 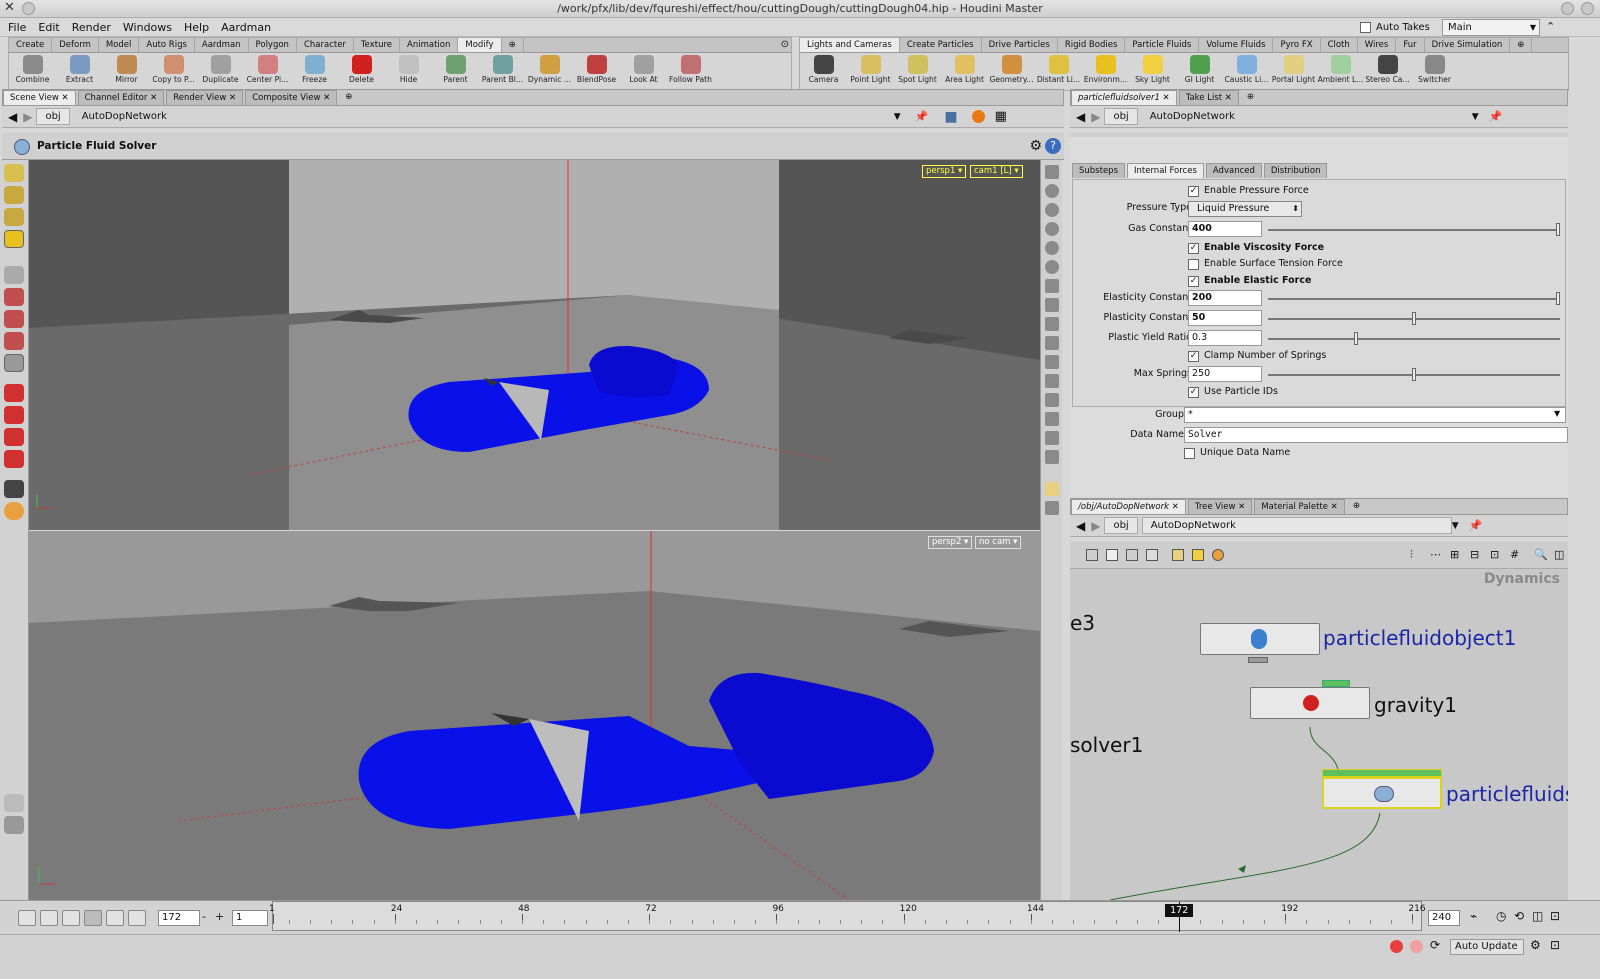 What do you see at coordinates (1051, 267) in the screenshot?
I see `ghost-icon` at bounding box center [1051, 267].